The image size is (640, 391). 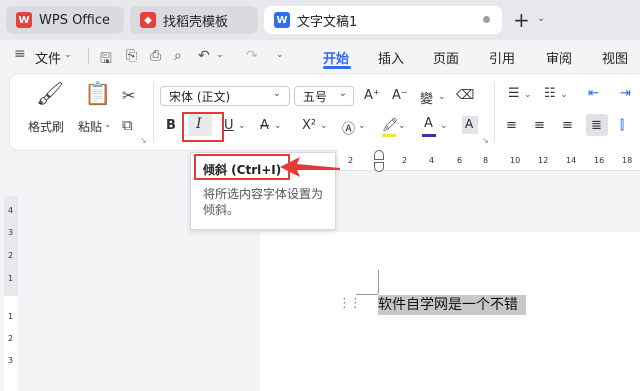 What do you see at coordinates (337, 67) in the screenshot?
I see `active-tab-underline` at bounding box center [337, 67].